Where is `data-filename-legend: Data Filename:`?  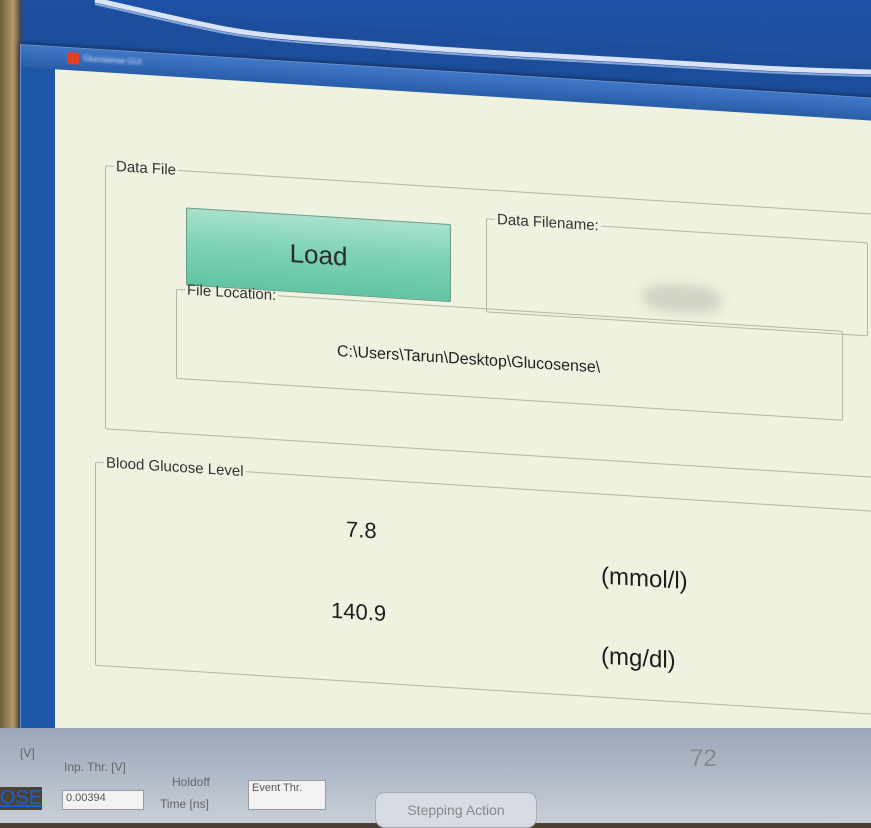
data-filename-legend: Data Filename: is located at coordinates (548, 223).